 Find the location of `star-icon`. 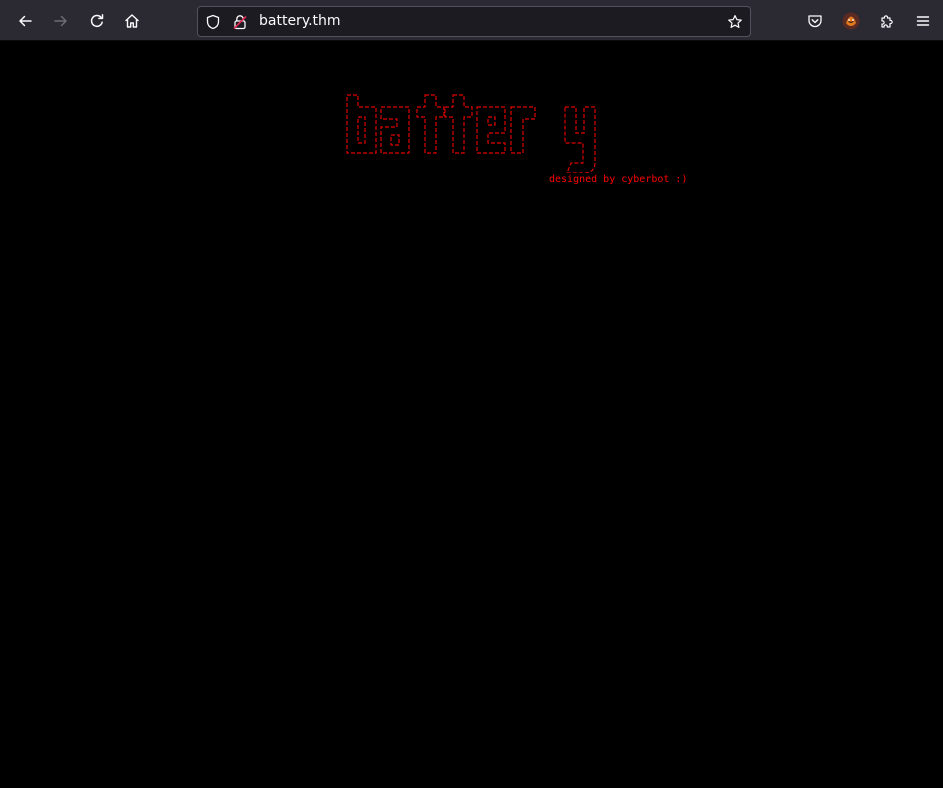

star-icon is located at coordinates (735, 22).